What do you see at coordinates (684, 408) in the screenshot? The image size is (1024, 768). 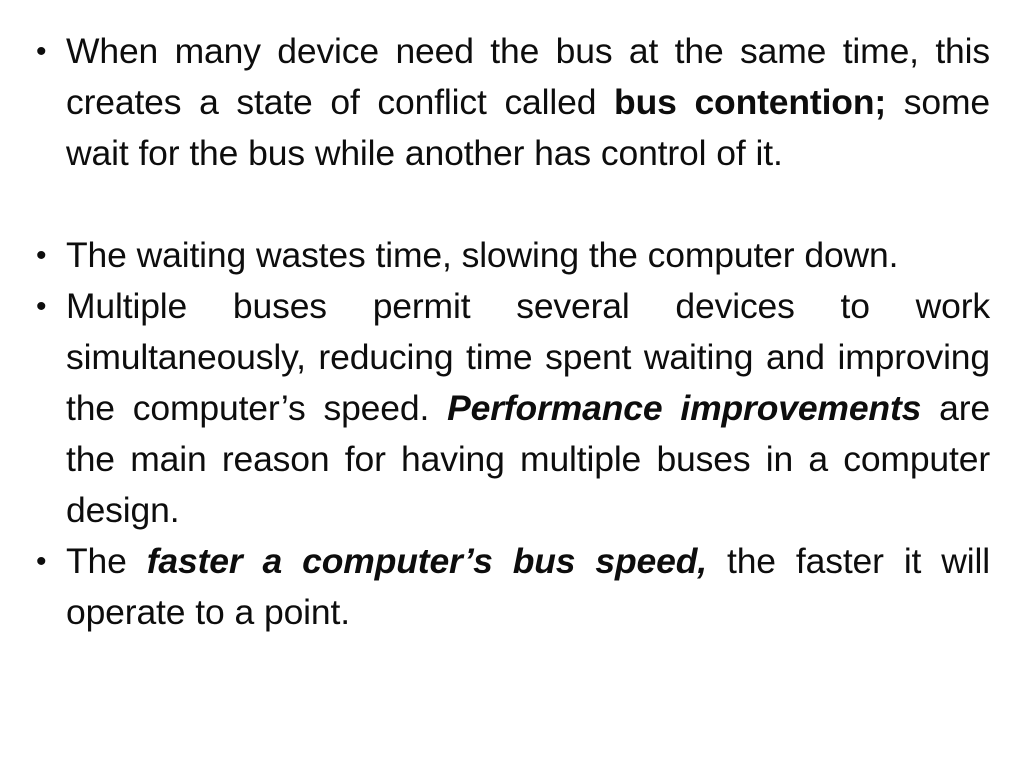 I see `bullet-text-run-emphasis: Performance improvements` at bounding box center [684, 408].